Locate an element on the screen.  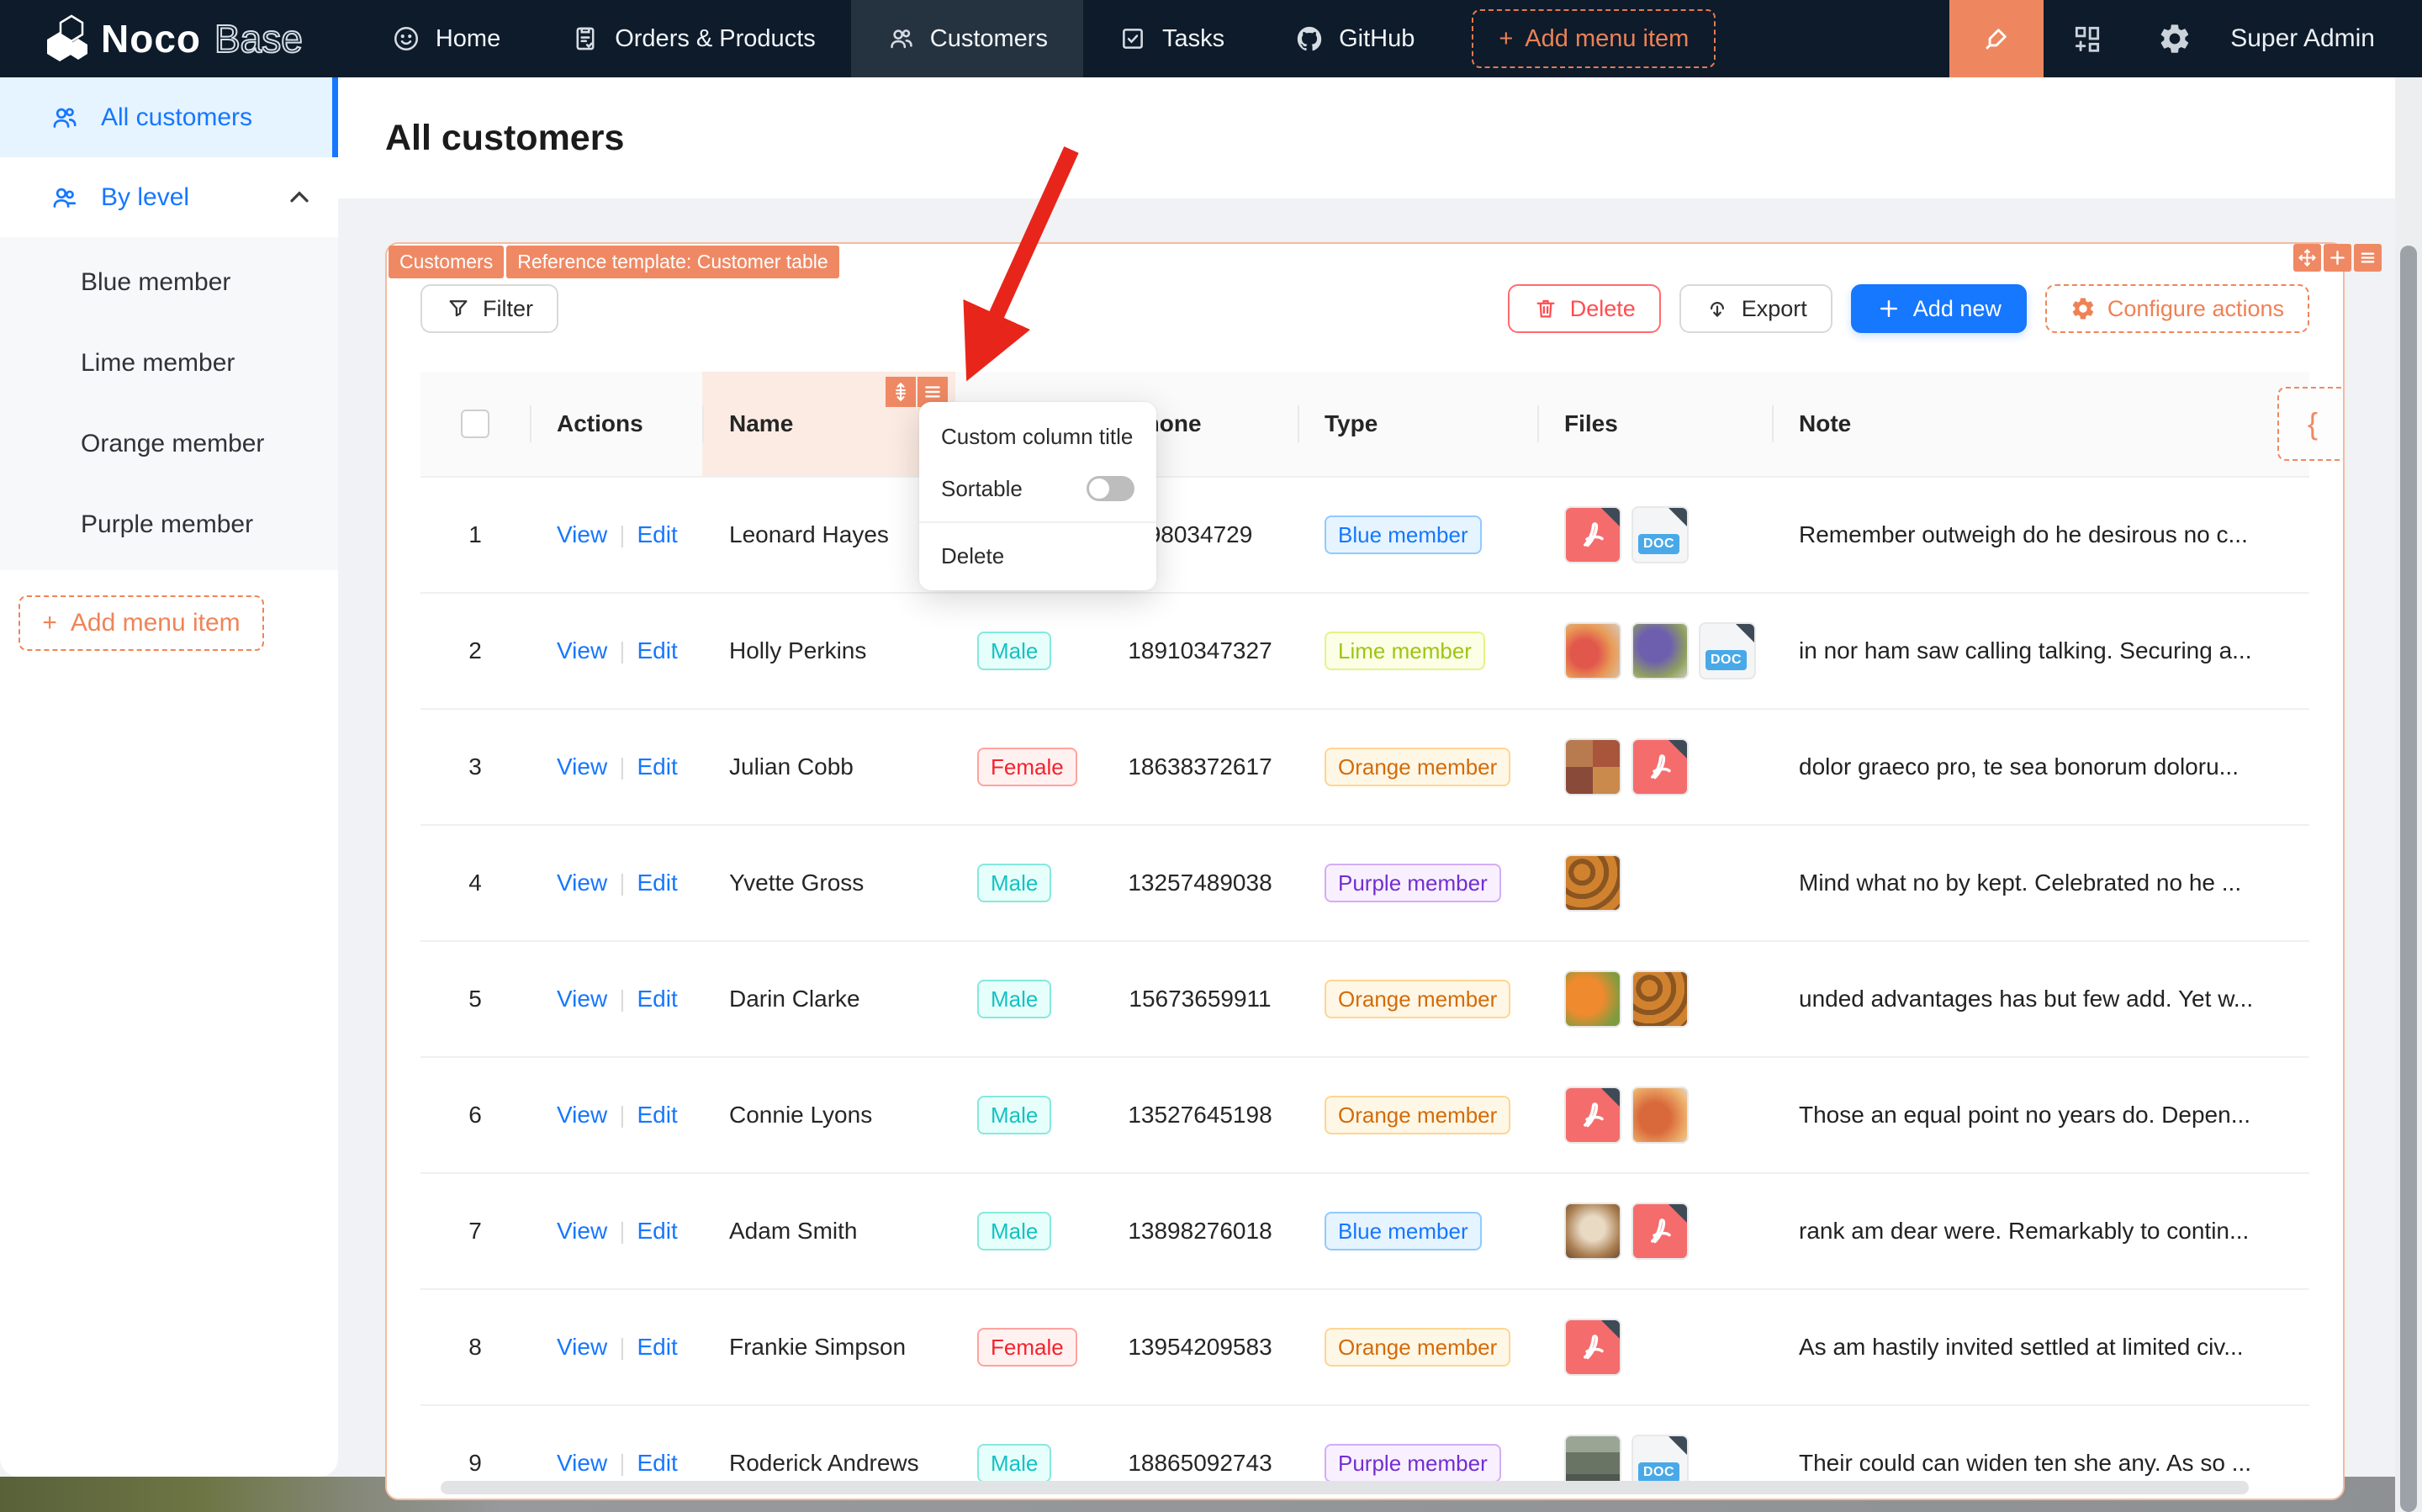
sidebar-add-menu-item-button: + Add menu item is located at coordinates (141, 623).